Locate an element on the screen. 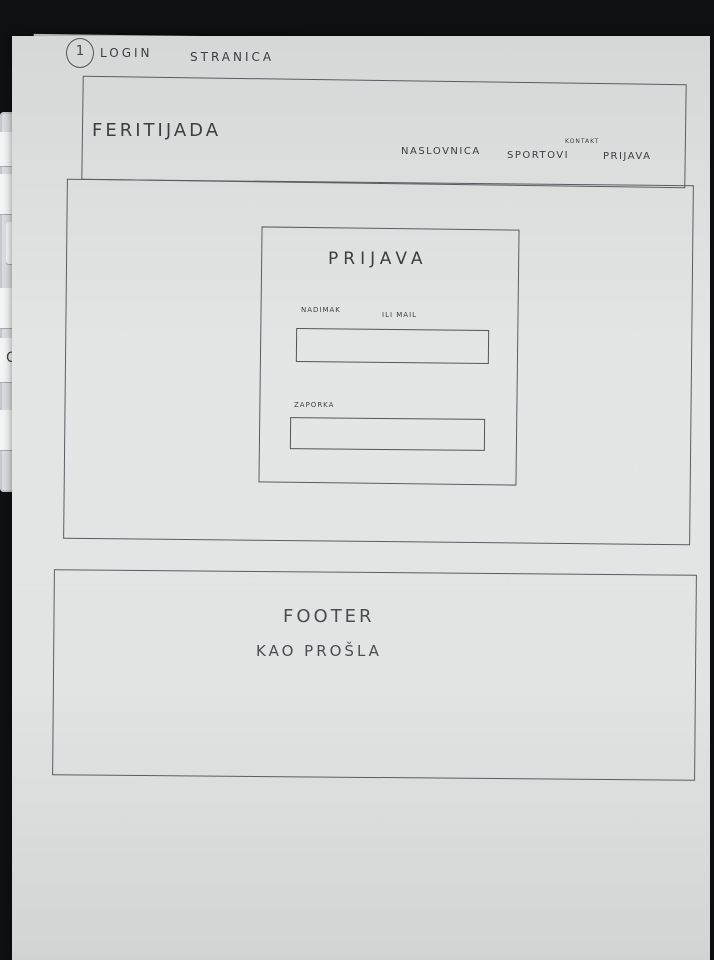 The width and height of the screenshot is (714, 960). username-label: NADIMAK is located at coordinates (321, 310).